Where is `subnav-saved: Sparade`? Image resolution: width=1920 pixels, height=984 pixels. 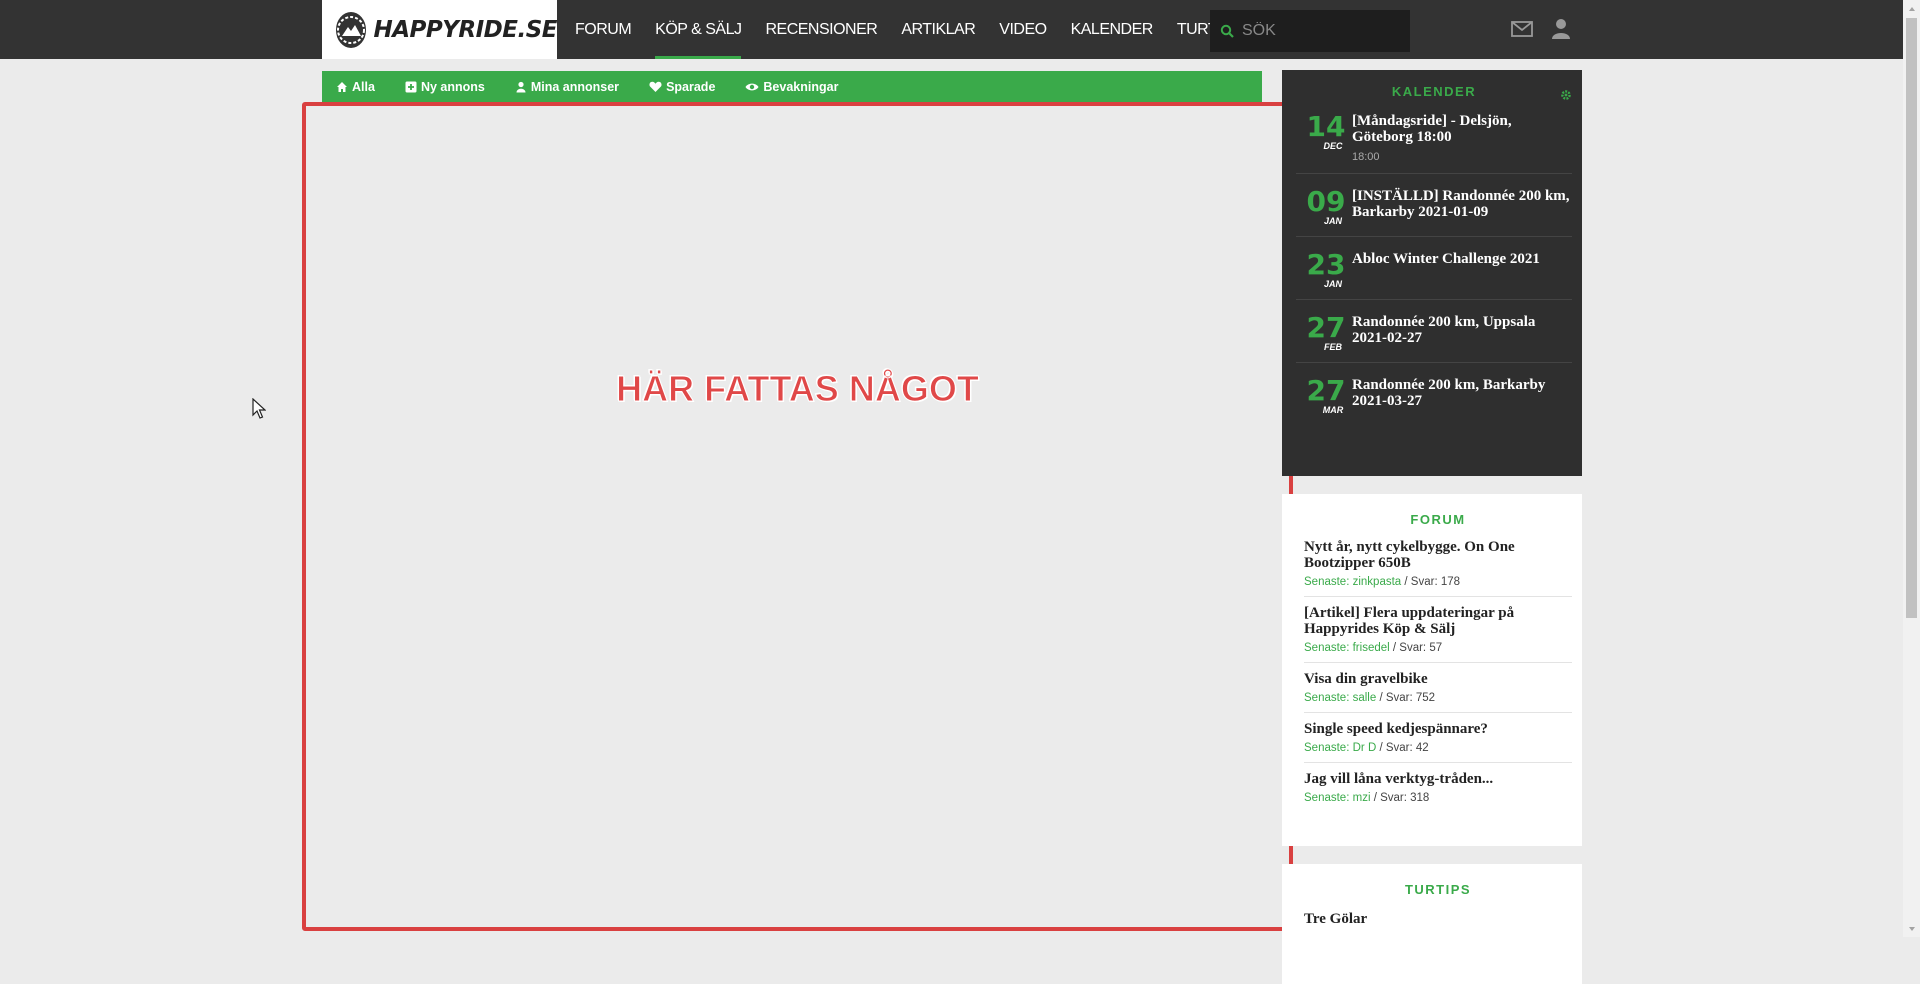
subnav-saved: Sparade is located at coordinates (682, 87).